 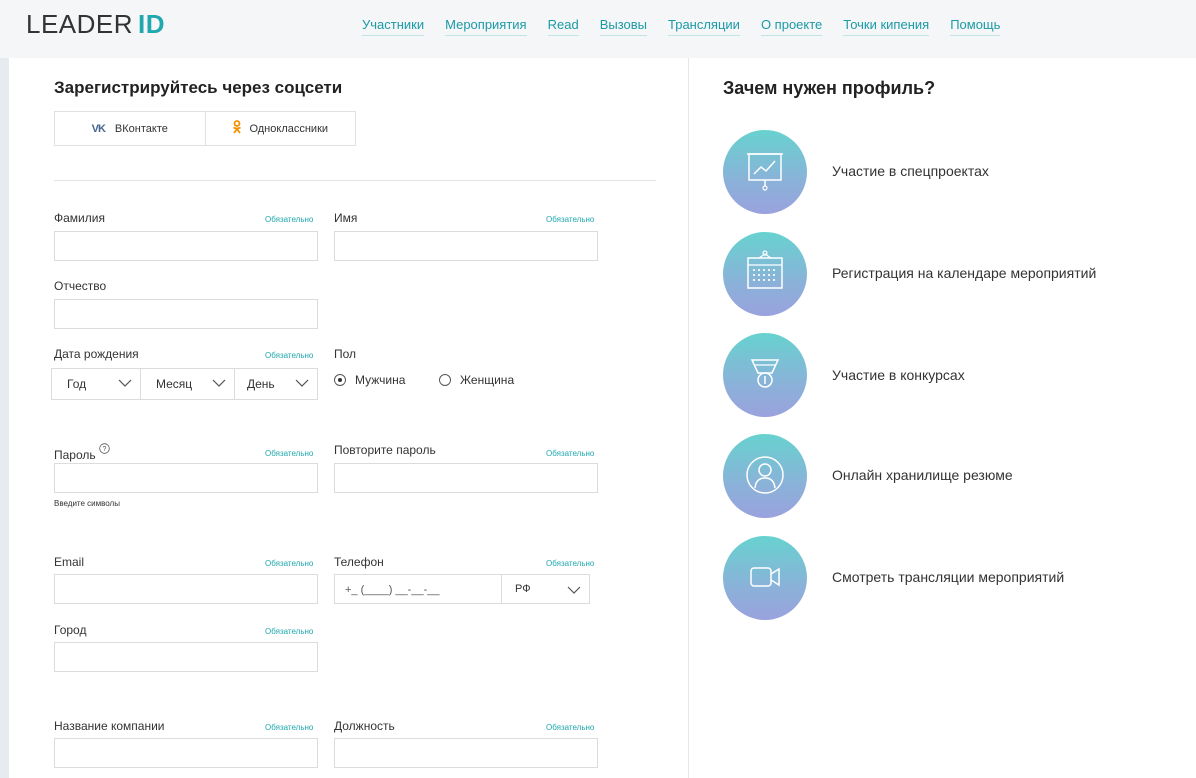 What do you see at coordinates (829, 88) in the screenshot?
I see `why-title: Зачем нужен профиль?` at bounding box center [829, 88].